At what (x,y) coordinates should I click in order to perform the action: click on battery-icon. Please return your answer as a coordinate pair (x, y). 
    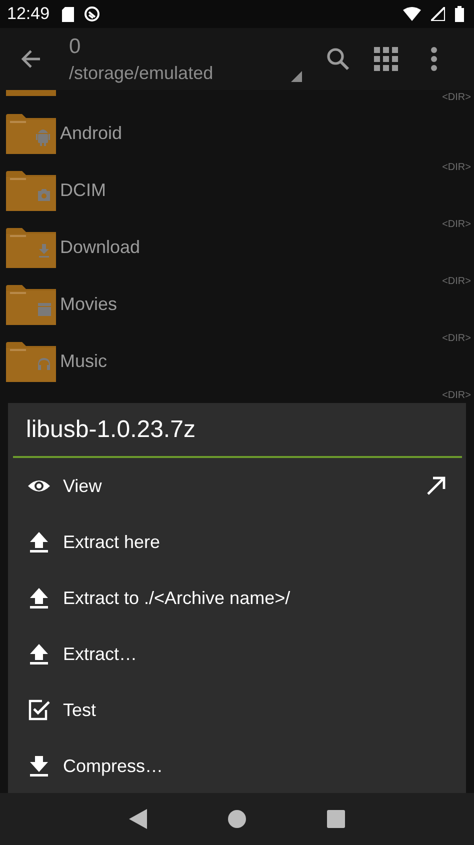
    Looking at the image, I should click on (459, 14).